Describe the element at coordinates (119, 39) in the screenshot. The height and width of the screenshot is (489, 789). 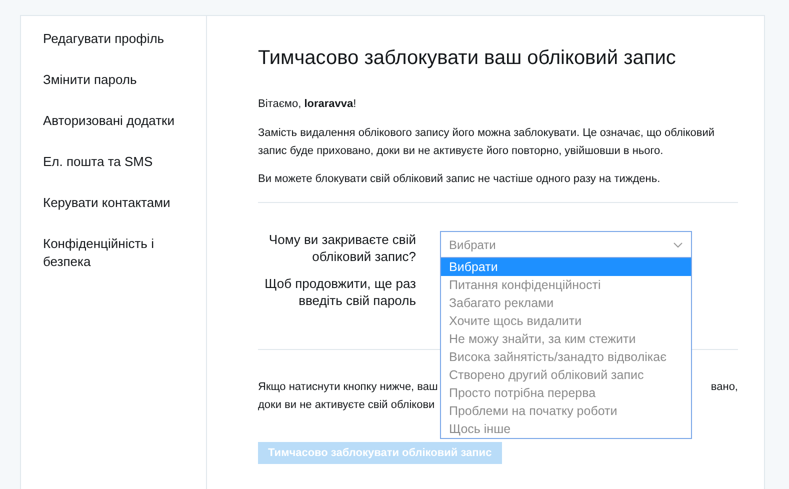
I see `sidebar-item: Редагувати профіль` at that location.